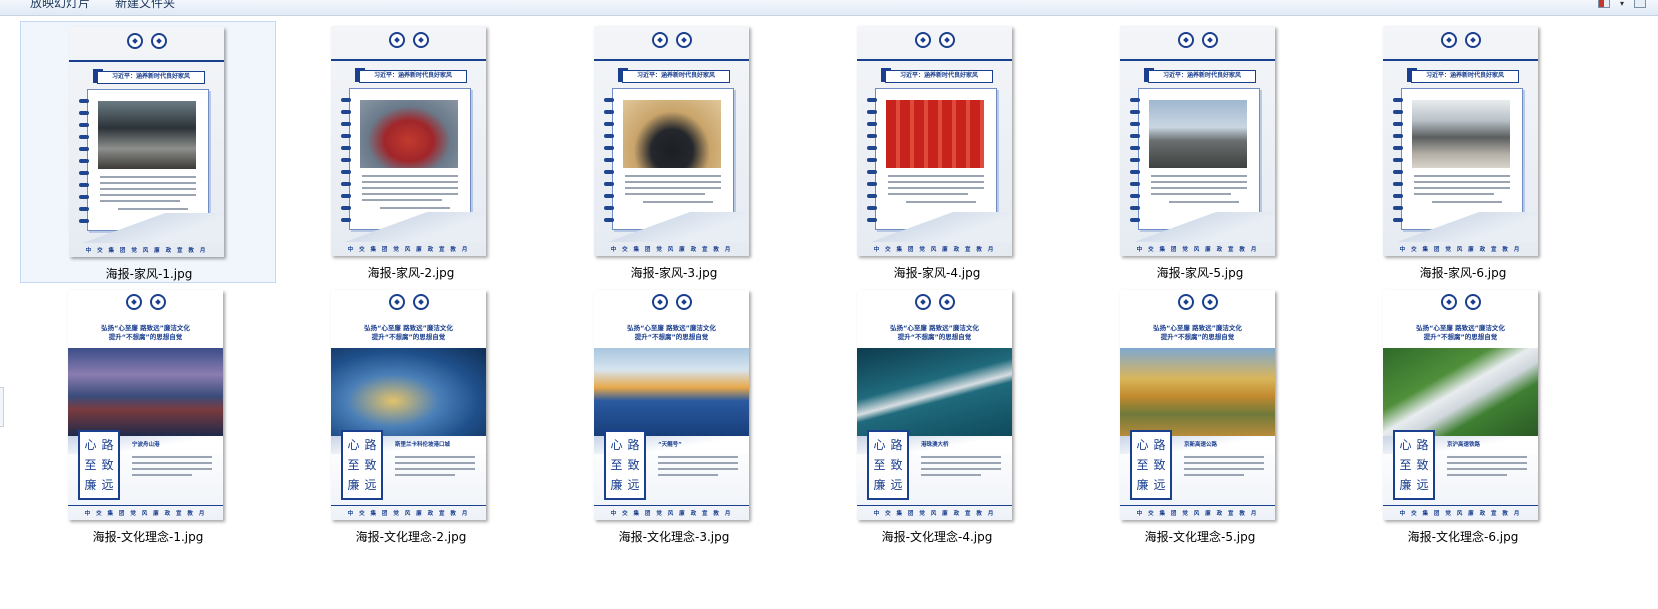 Image resolution: width=1658 pixels, height=609 pixels. What do you see at coordinates (2, 407) in the screenshot?
I see `nav-pane-splitter` at bounding box center [2, 407].